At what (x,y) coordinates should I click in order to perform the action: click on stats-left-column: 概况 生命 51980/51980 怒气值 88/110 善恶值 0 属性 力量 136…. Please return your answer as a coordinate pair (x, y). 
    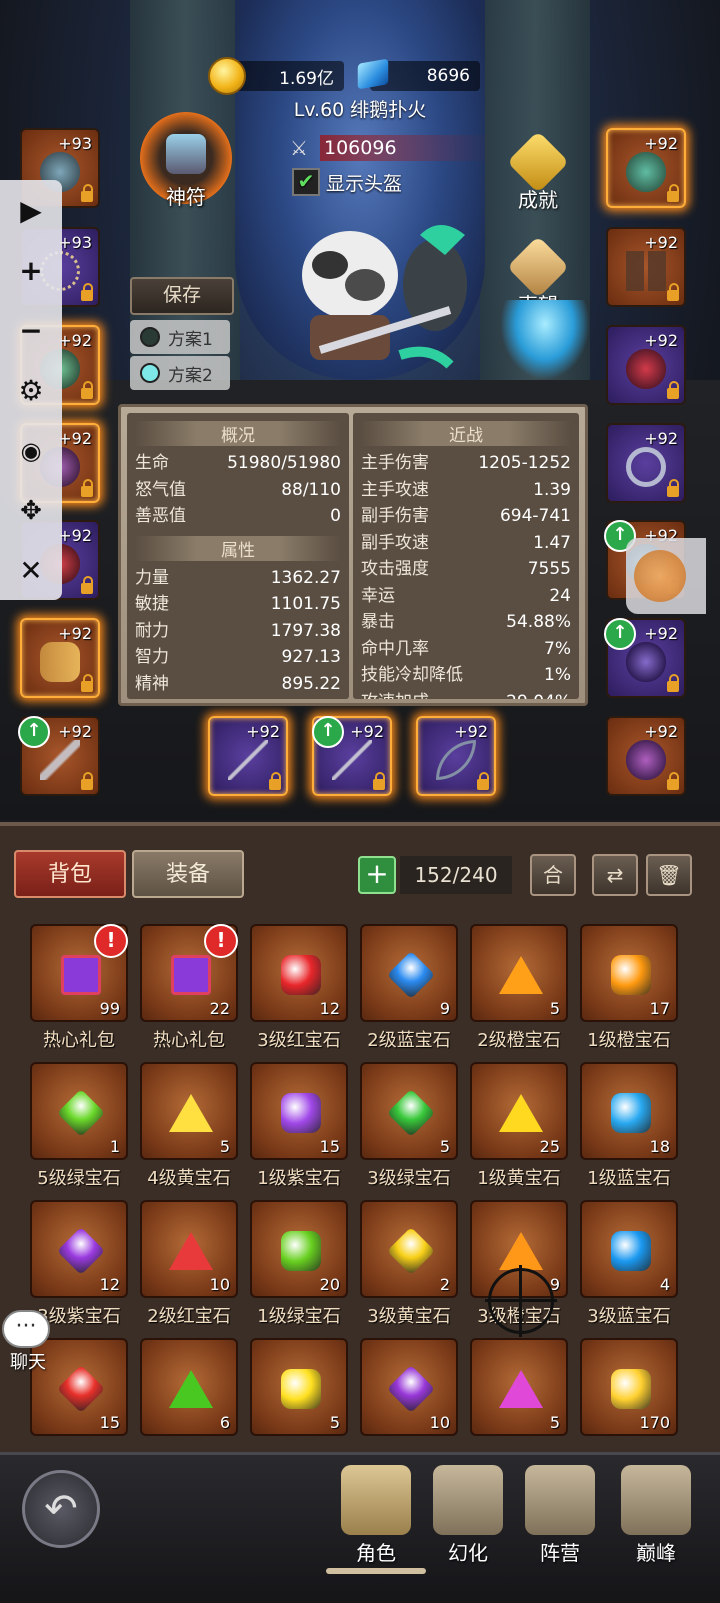
    Looking at the image, I should click on (238, 556).